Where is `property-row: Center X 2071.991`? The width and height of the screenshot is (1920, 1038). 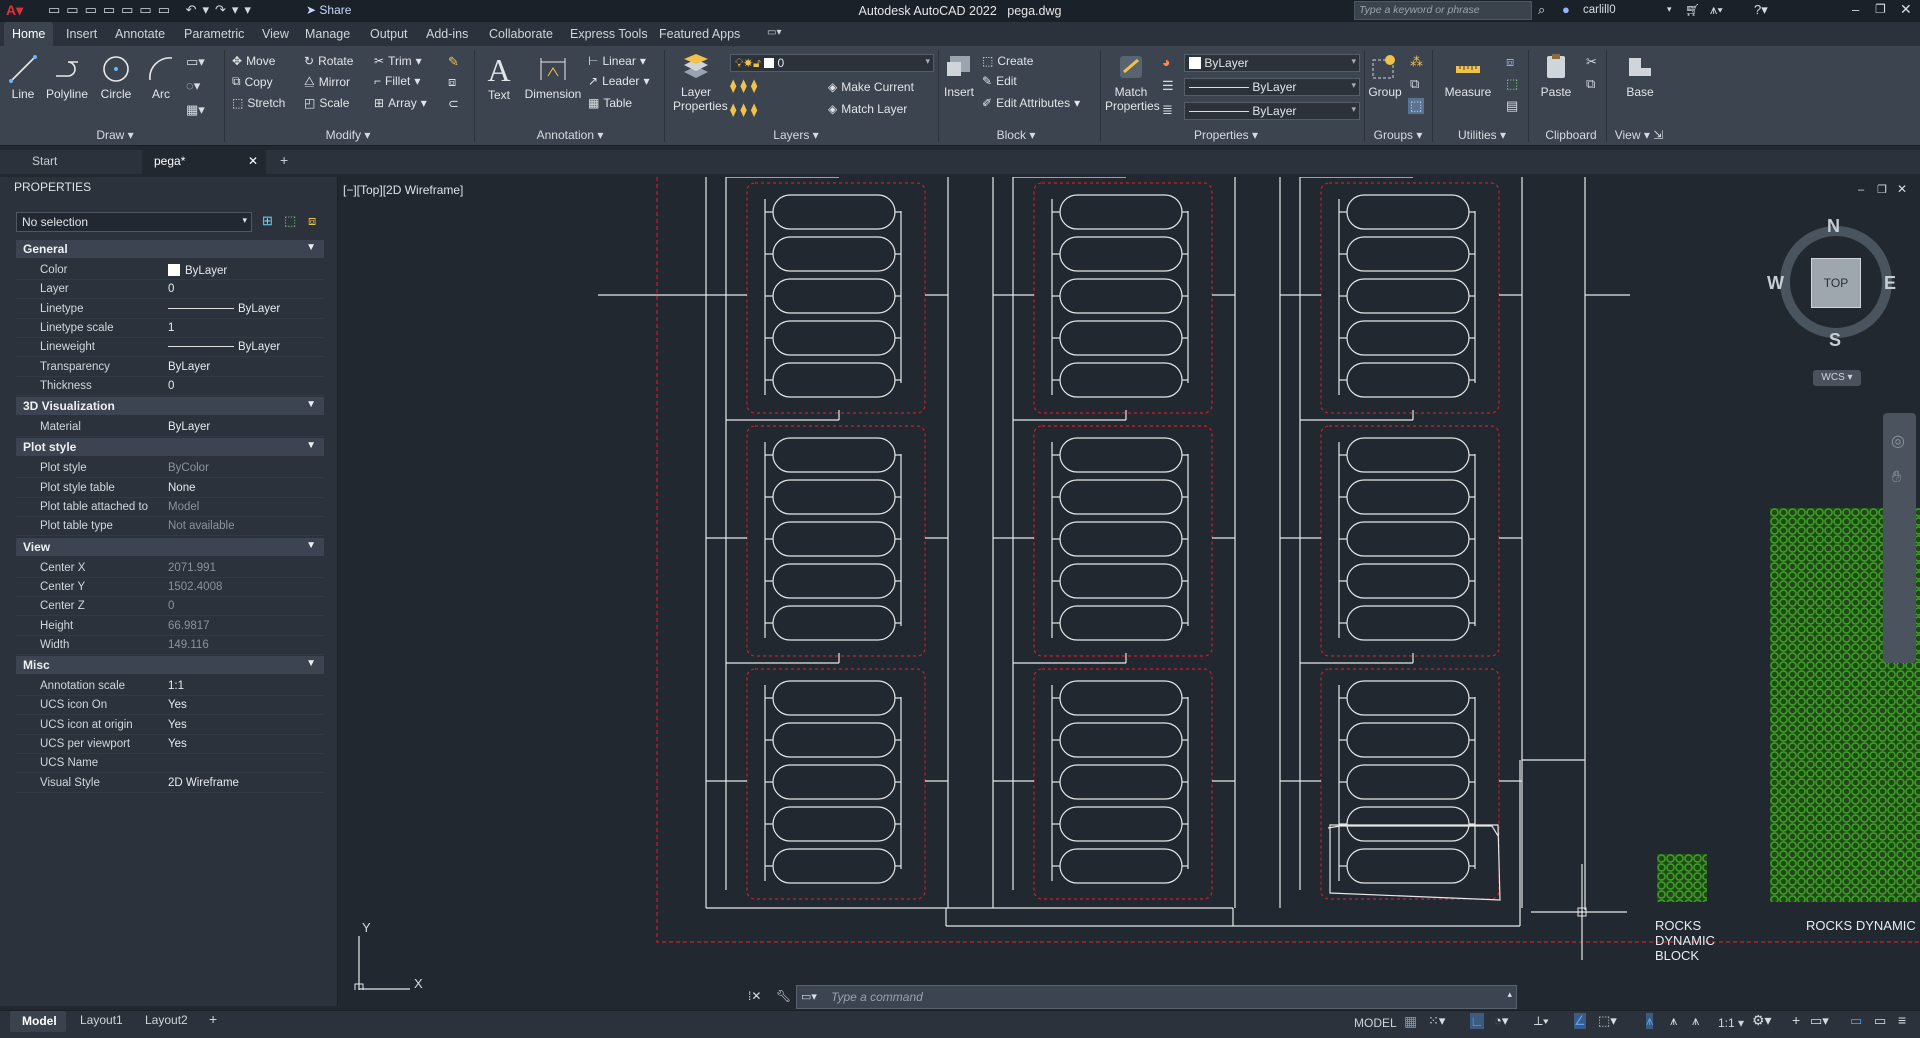
property-row: Center X 2071.991 is located at coordinates (170, 568).